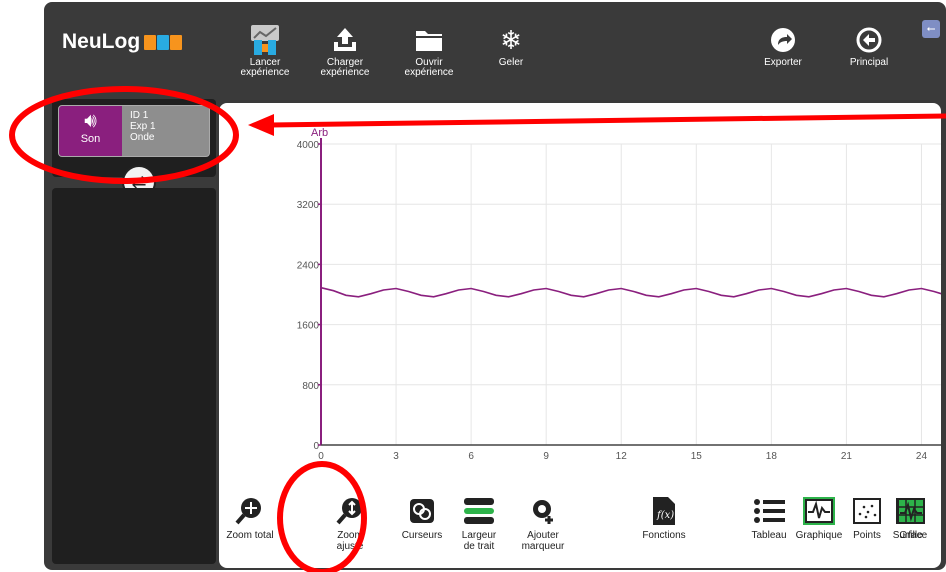 This screenshot has height=572, width=946. What do you see at coordinates (101, 41) in the screenshot?
I see `logo-text: NeuLog` at bounding box center [101, 41].